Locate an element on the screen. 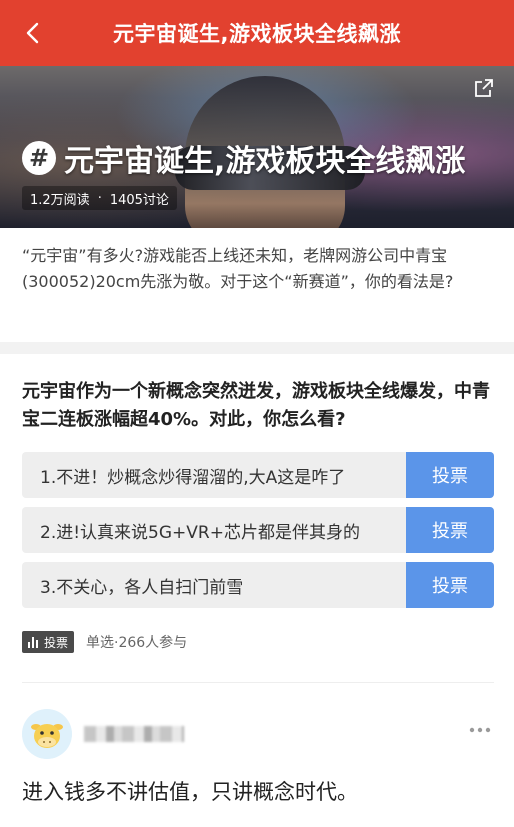  comment-text: 进入钱多不讲估值，只讲概念时代。 is located at coordinates (190, 792).